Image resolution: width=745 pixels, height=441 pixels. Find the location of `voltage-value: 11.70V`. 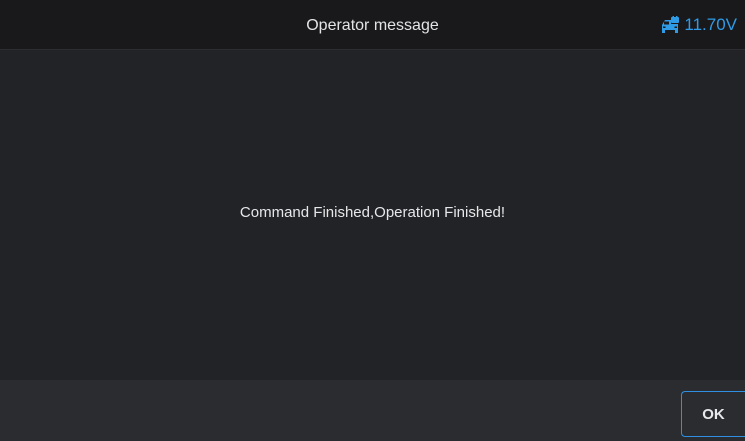

voltage-value: 11.70V is located at coordinates (710, 24).